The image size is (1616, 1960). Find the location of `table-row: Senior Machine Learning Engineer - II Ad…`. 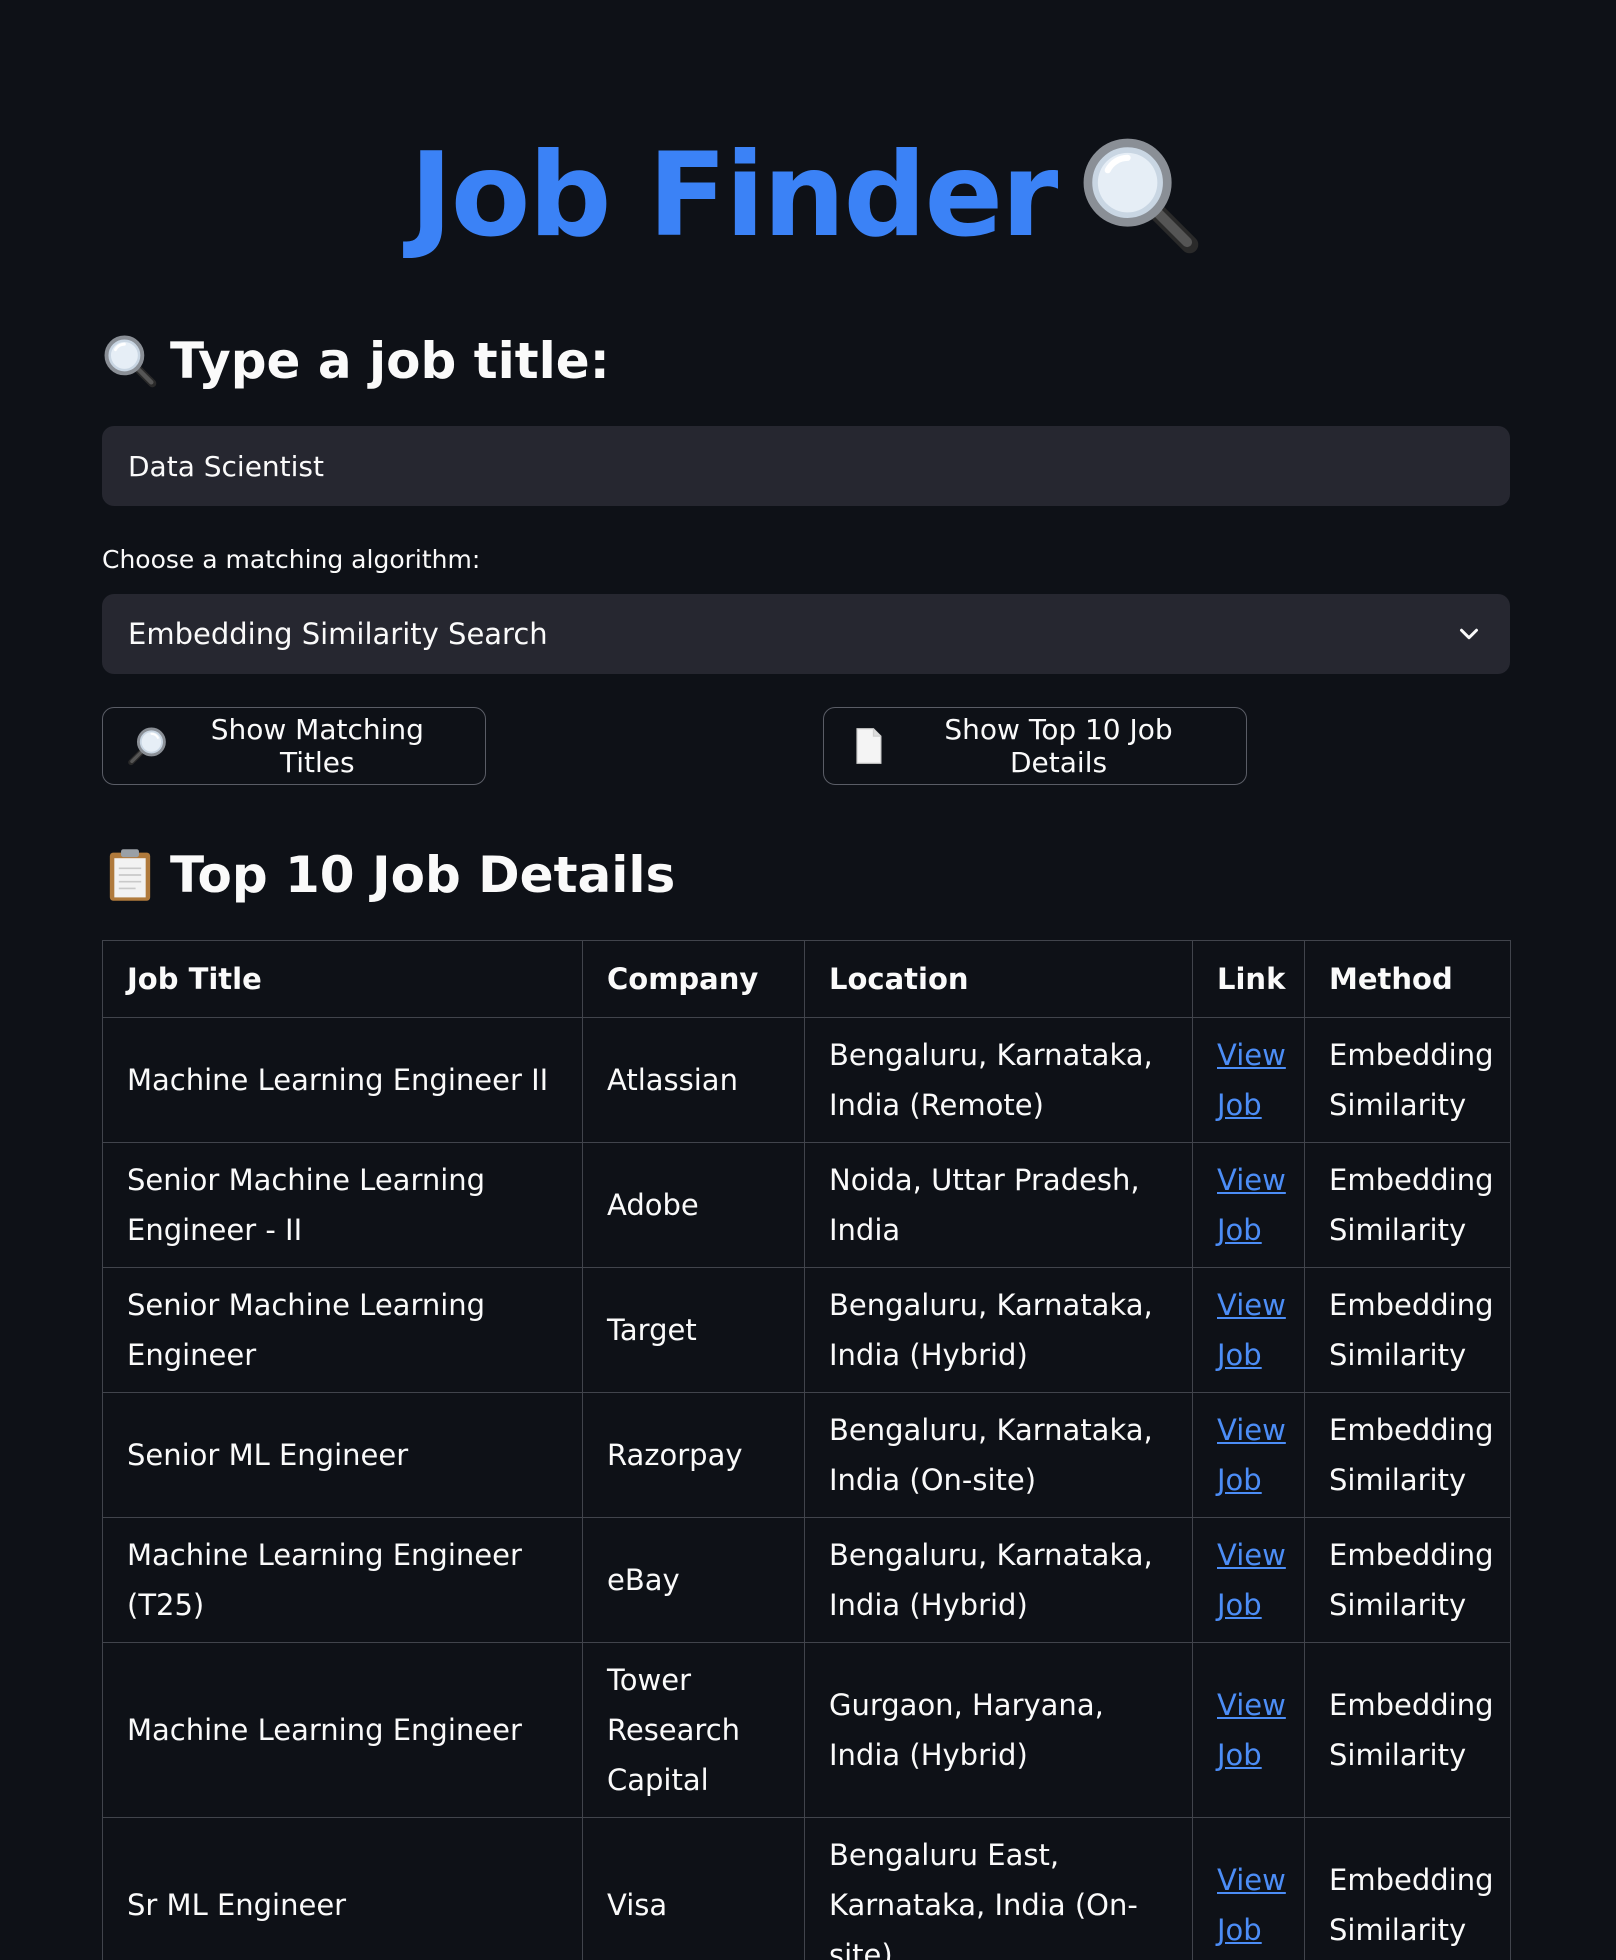

table-row: Senior Machine Learning Engineer - II Ad… is located at coordinates (806, 1205).